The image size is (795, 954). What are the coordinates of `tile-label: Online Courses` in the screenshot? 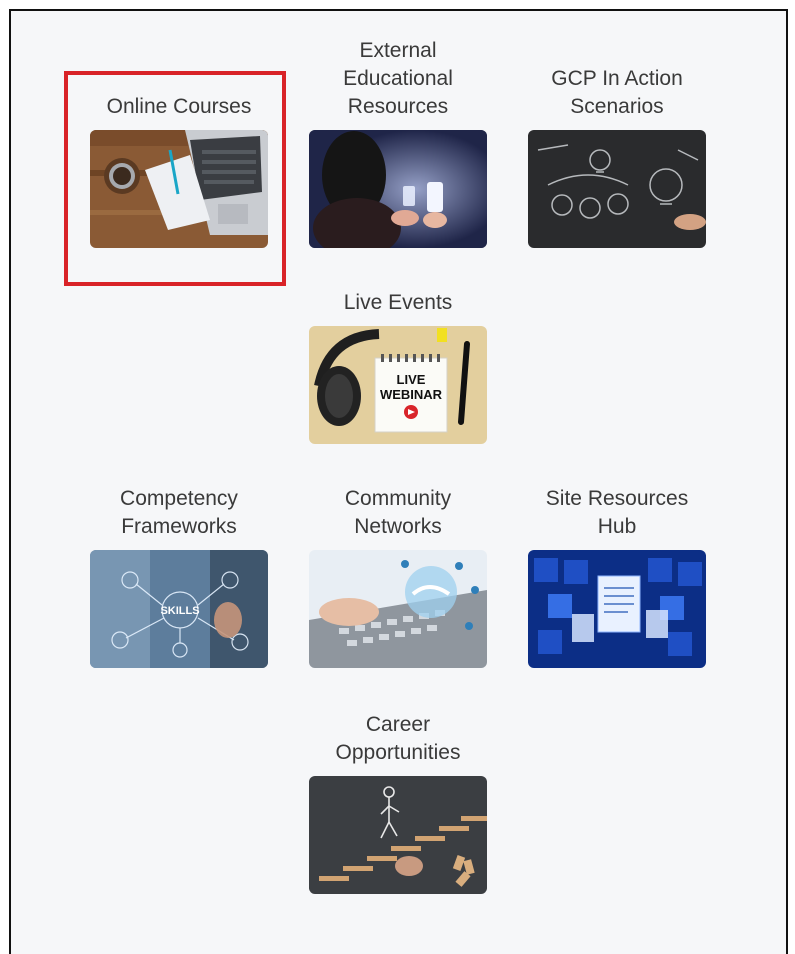 It's located at (179, 106).